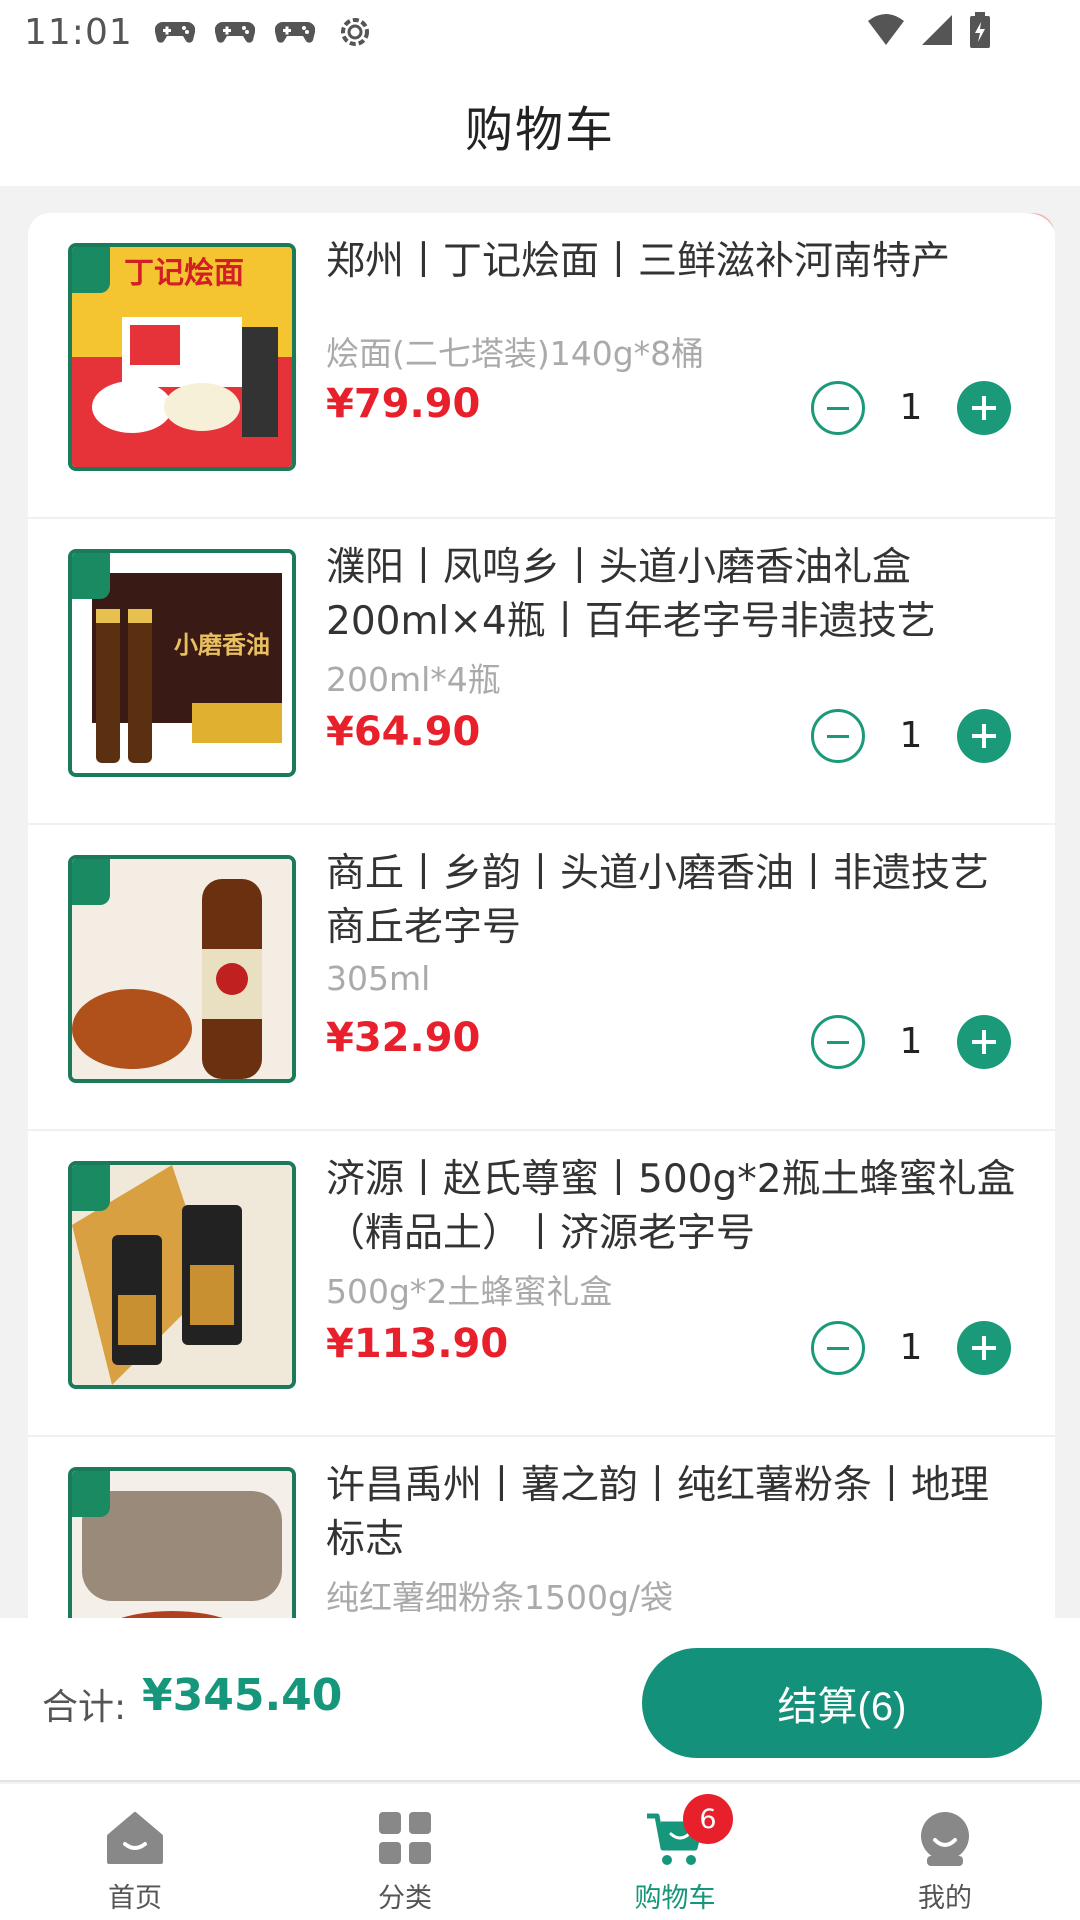 The width and height of the screenshot is (1080, 1920). I want to click on cart-icon: 6, so click(688, 1832).